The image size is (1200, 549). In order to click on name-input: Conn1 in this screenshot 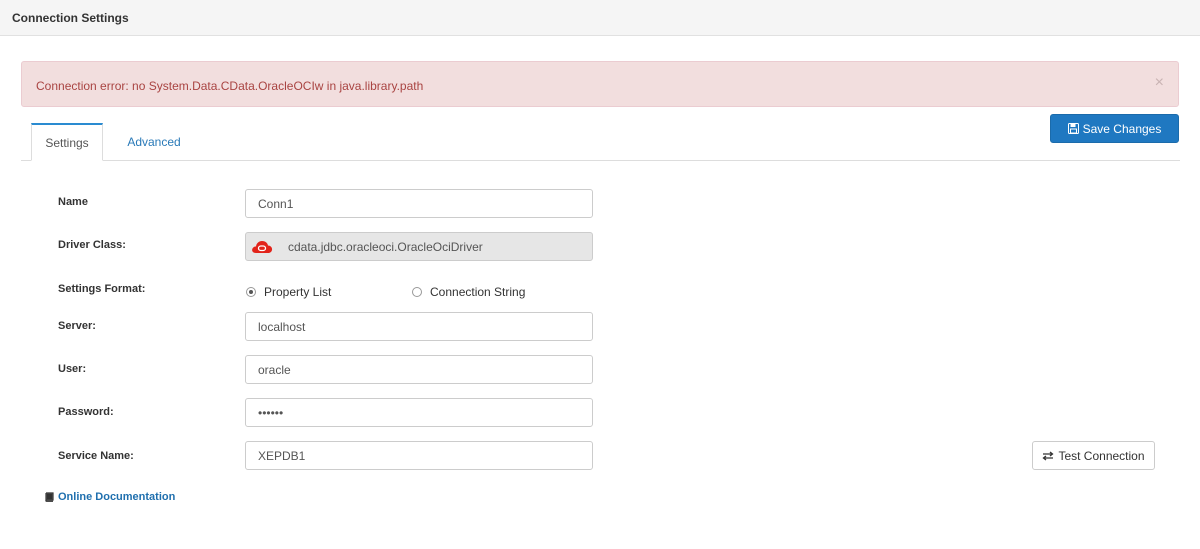, I will do `click(419, 203)`.